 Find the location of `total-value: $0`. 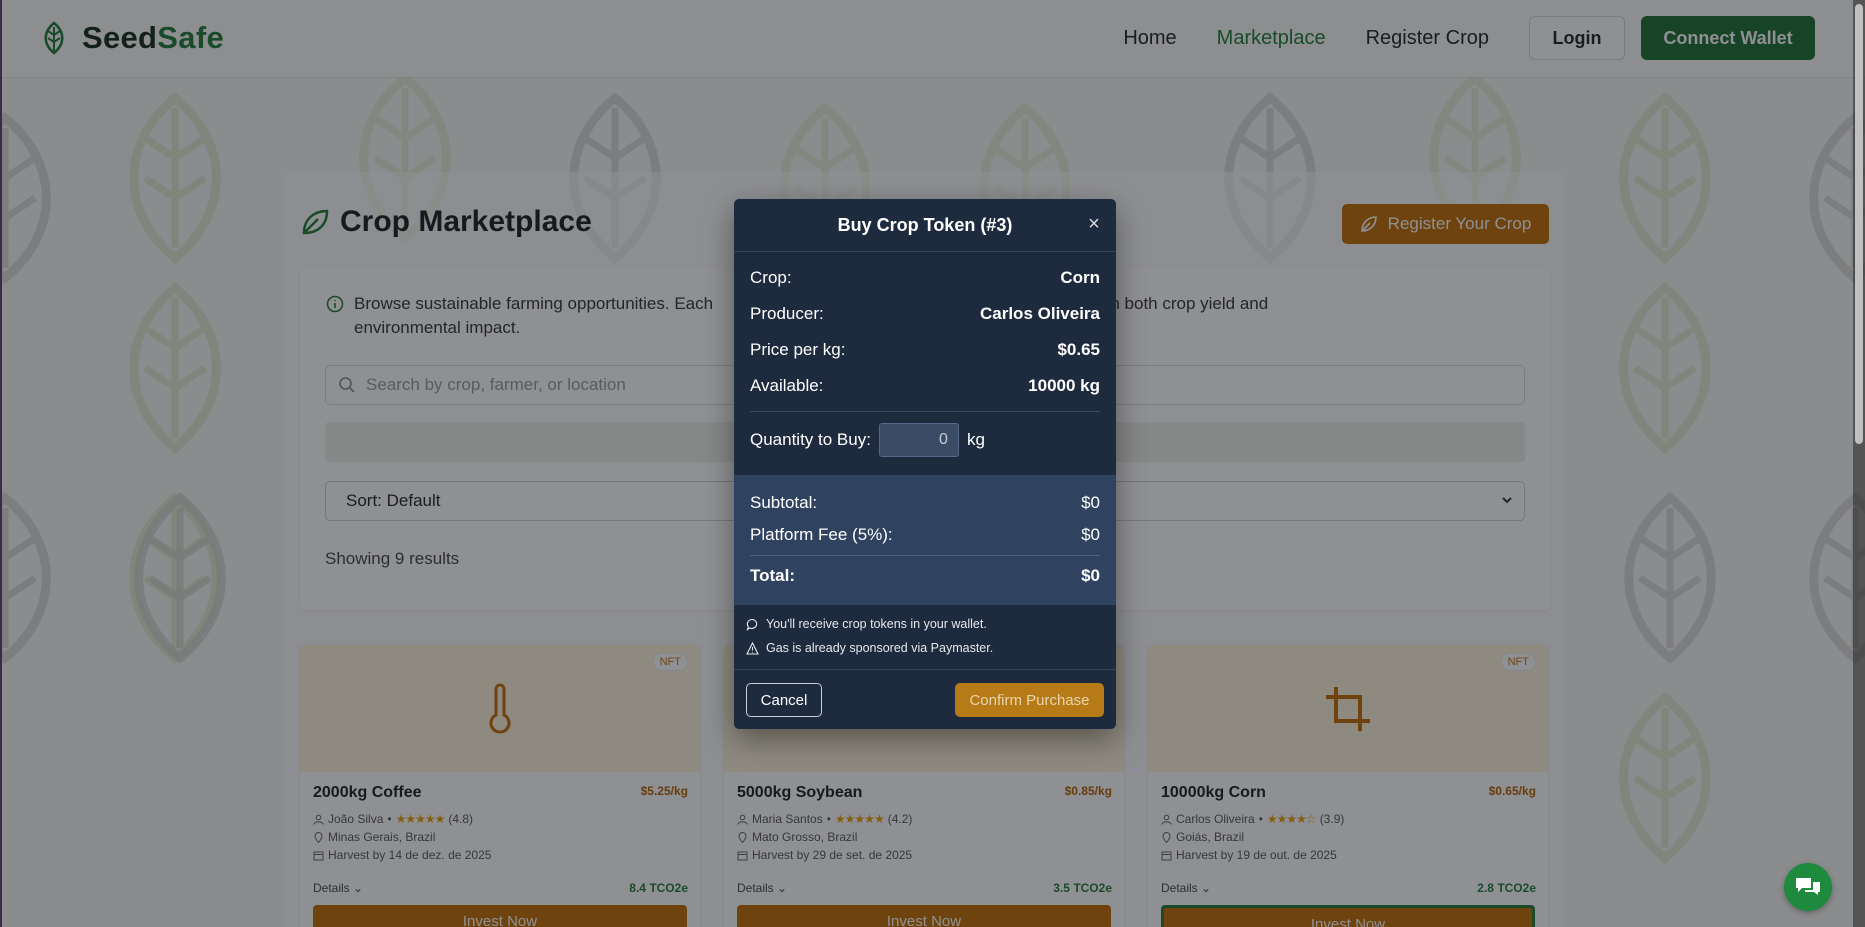

total-value: $0 is located at coordinates (1090, 575).